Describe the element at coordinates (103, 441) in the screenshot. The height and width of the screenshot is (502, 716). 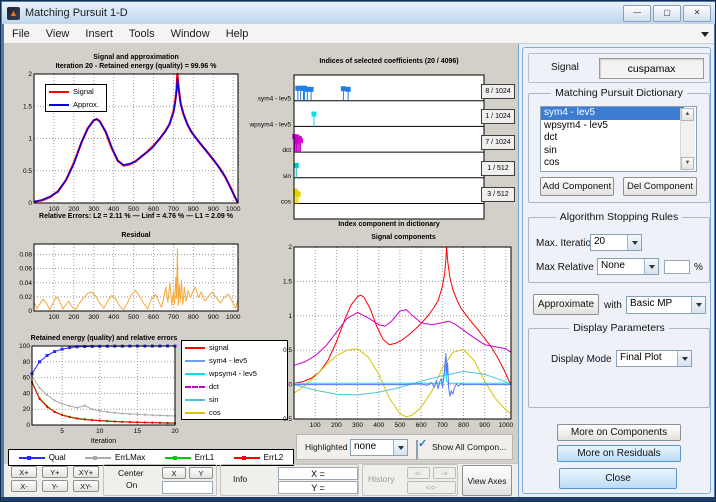
I see `retained-xlabel: Iteration` at that location.